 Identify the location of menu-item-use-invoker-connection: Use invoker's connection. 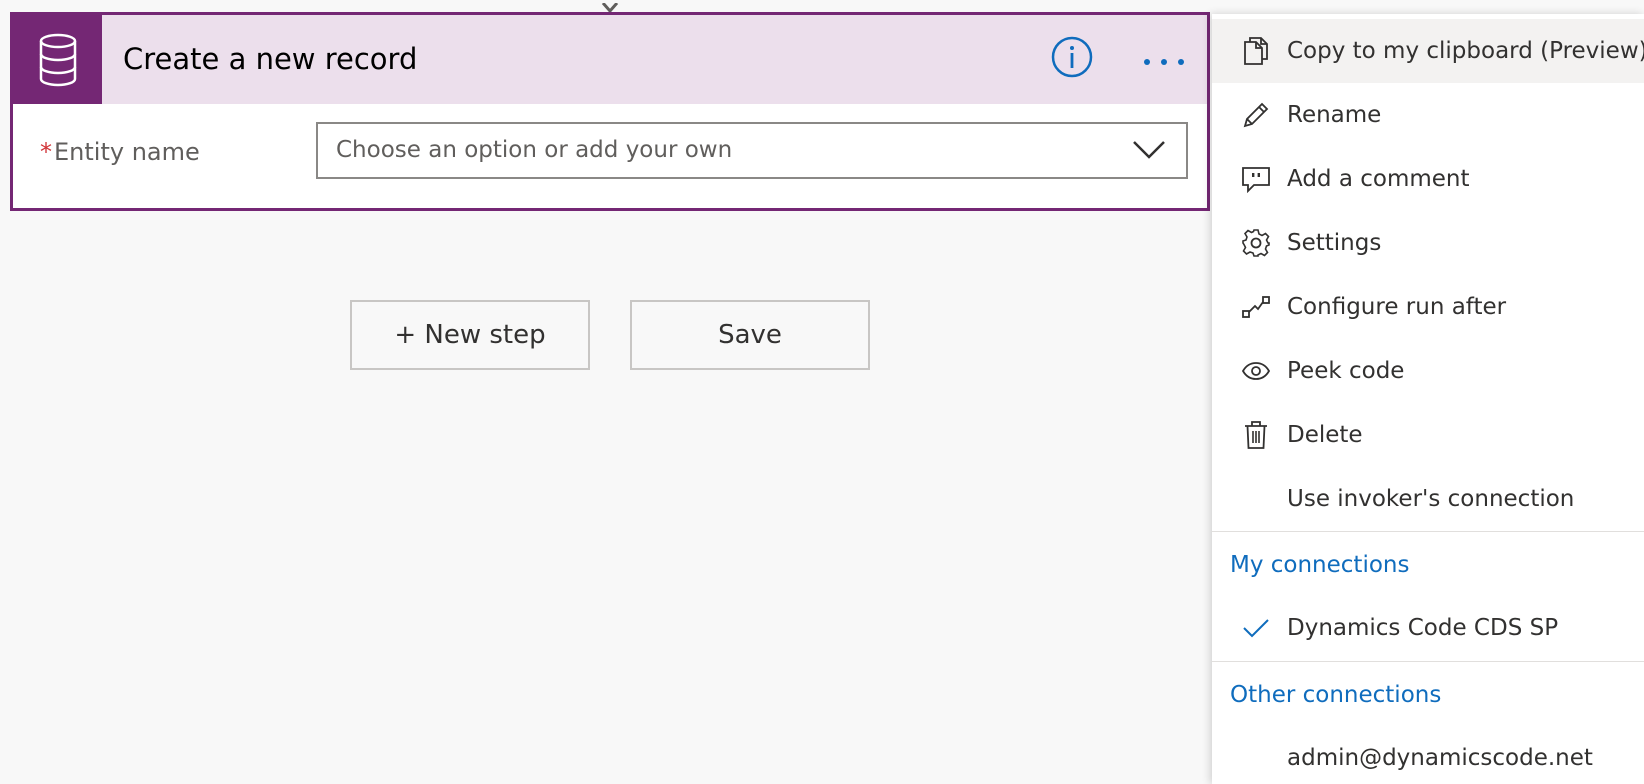
(1428, 499).